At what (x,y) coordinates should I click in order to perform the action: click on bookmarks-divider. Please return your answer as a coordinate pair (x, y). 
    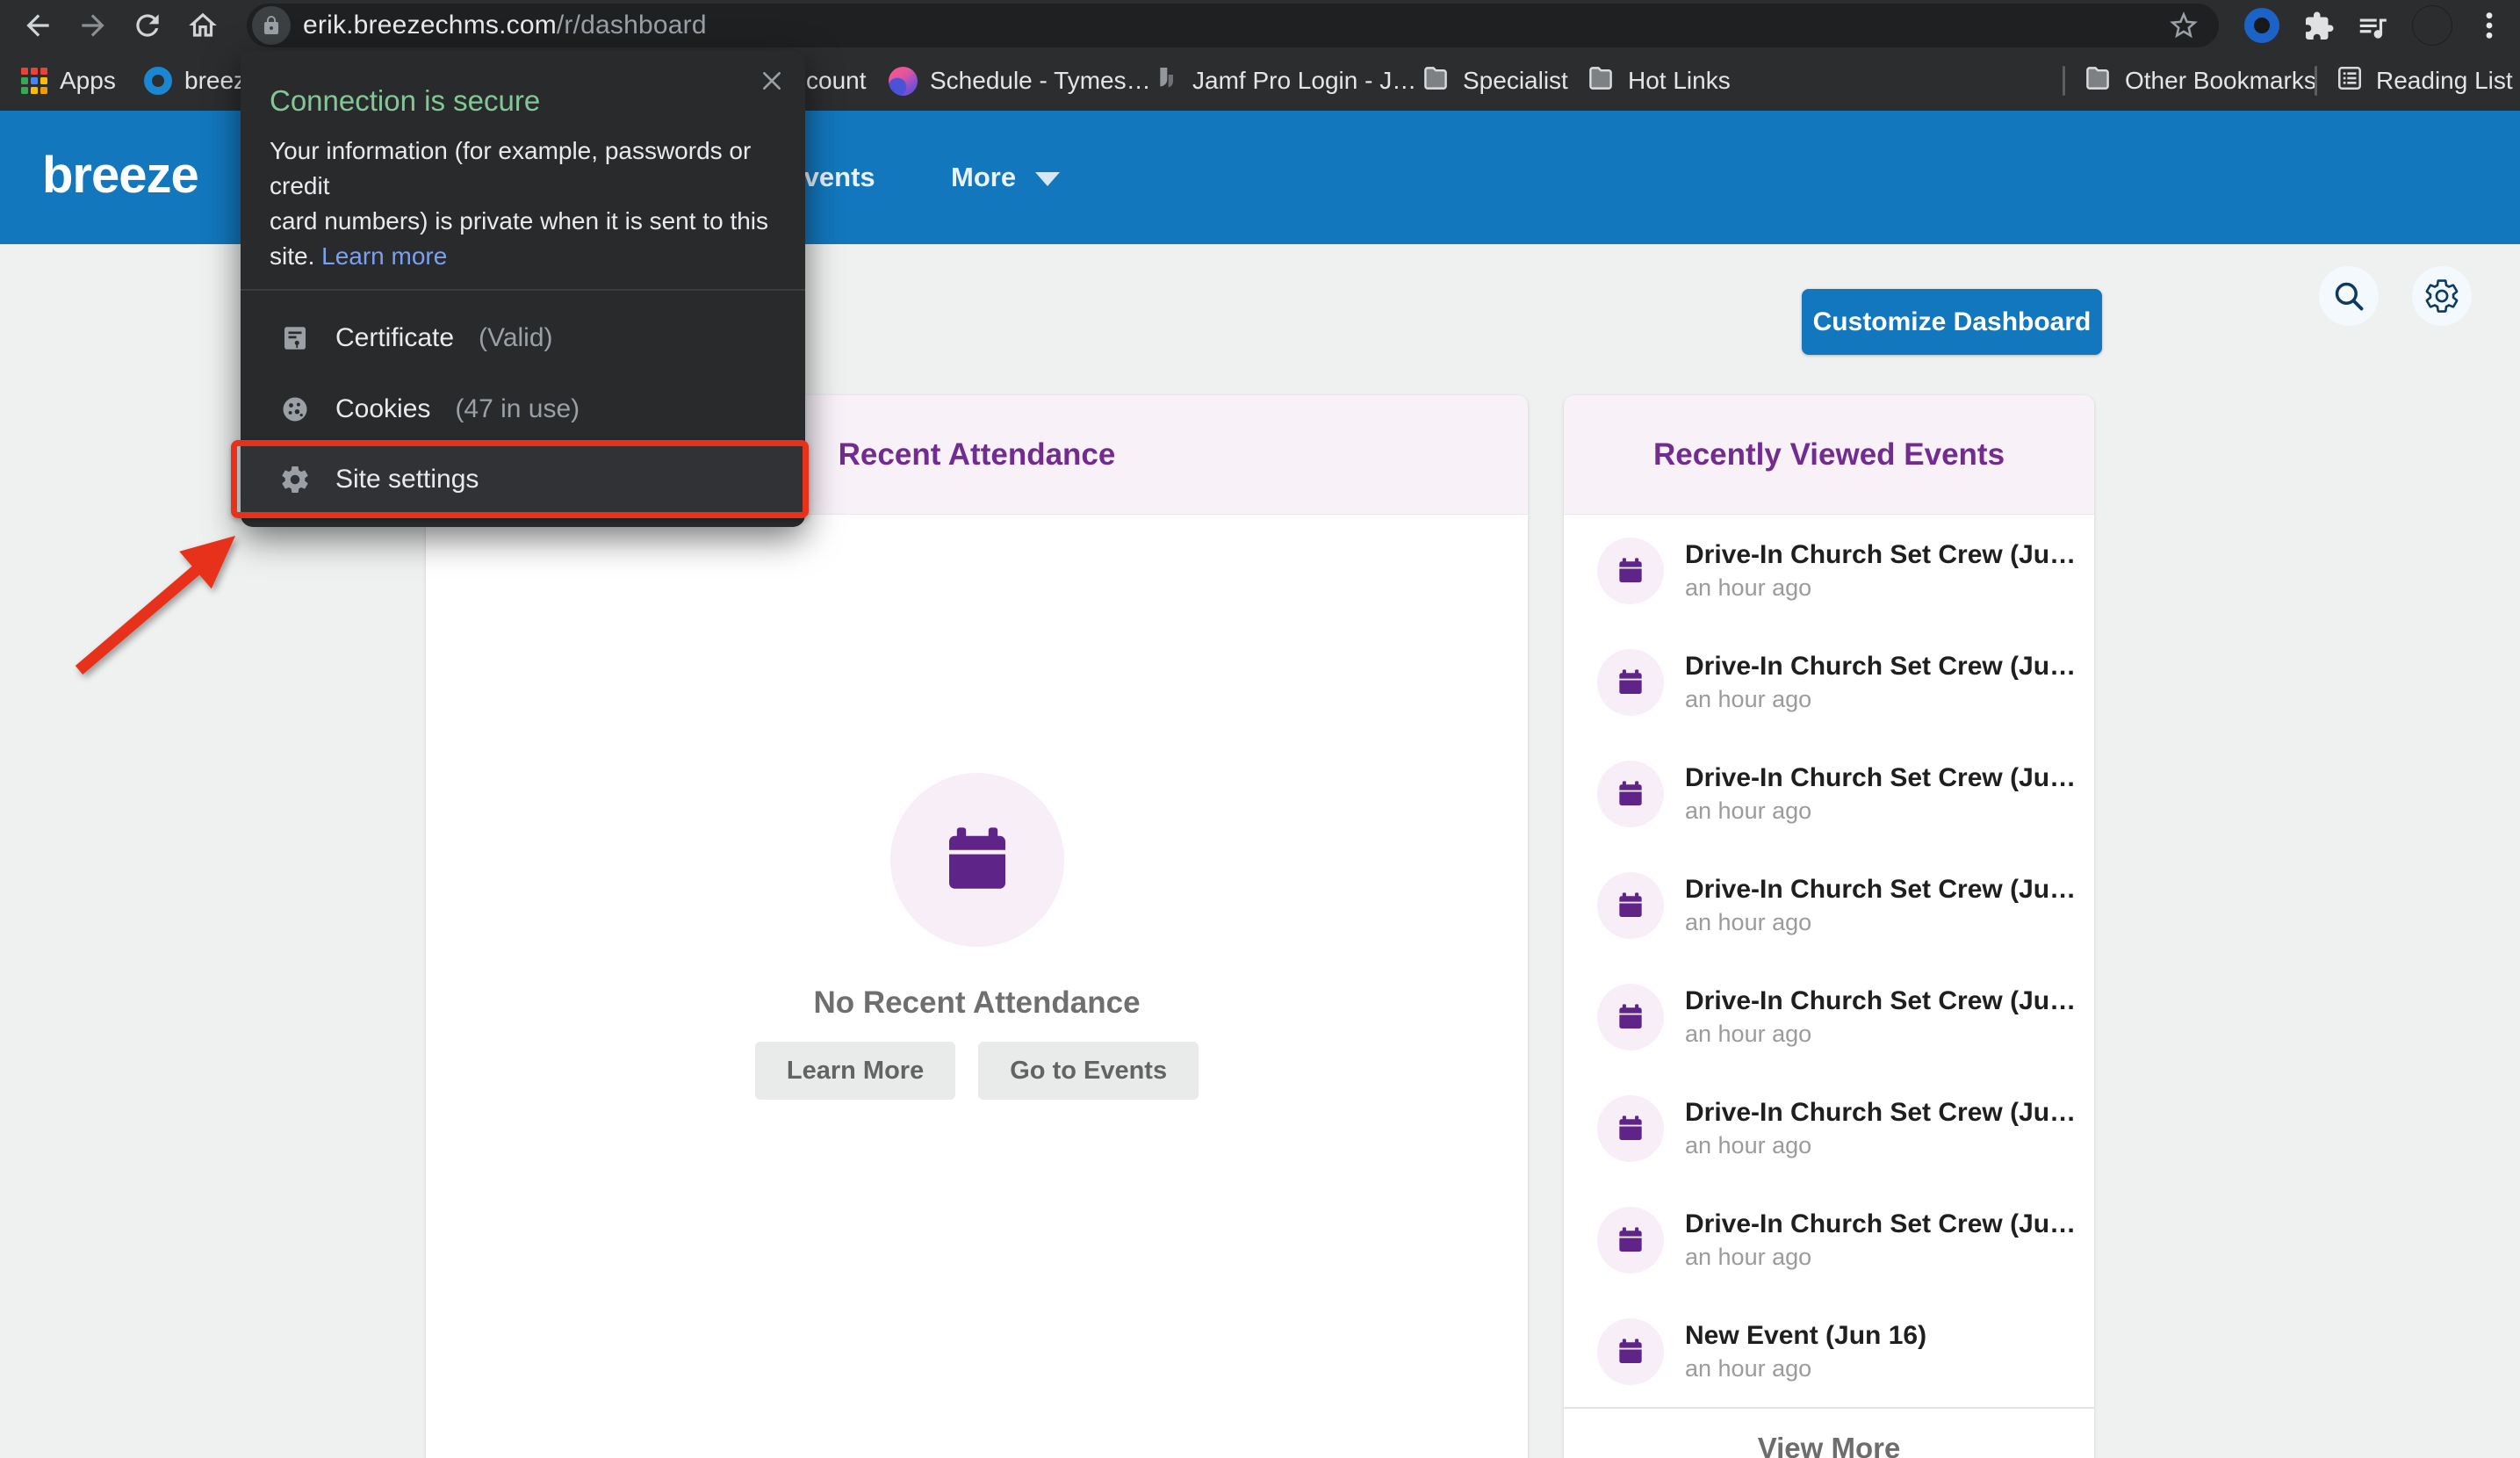
    Looking at the image, I should click on (2316, 81).